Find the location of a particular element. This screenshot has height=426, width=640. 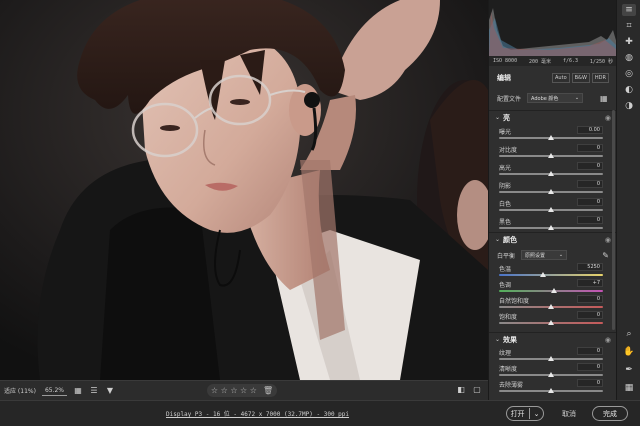

slider-row-color-3: 饱和度 0 is located at coordinates (552, 319).